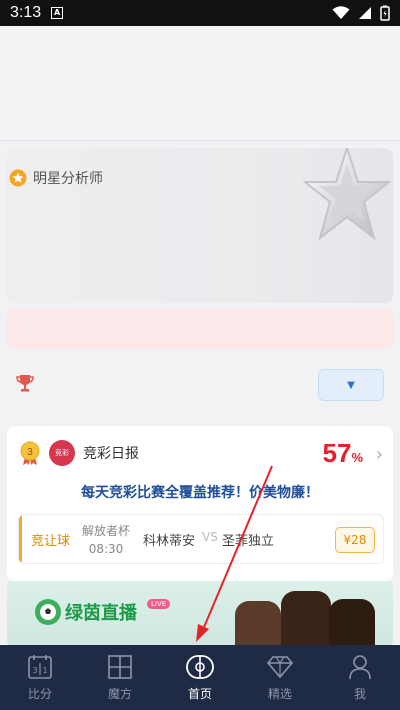 Image resolution: width=400 pixels, height=710 pixels. Describe the element at coordinates (62, 453) in the screenshot. I see `avatar: 竞彩` at that location.